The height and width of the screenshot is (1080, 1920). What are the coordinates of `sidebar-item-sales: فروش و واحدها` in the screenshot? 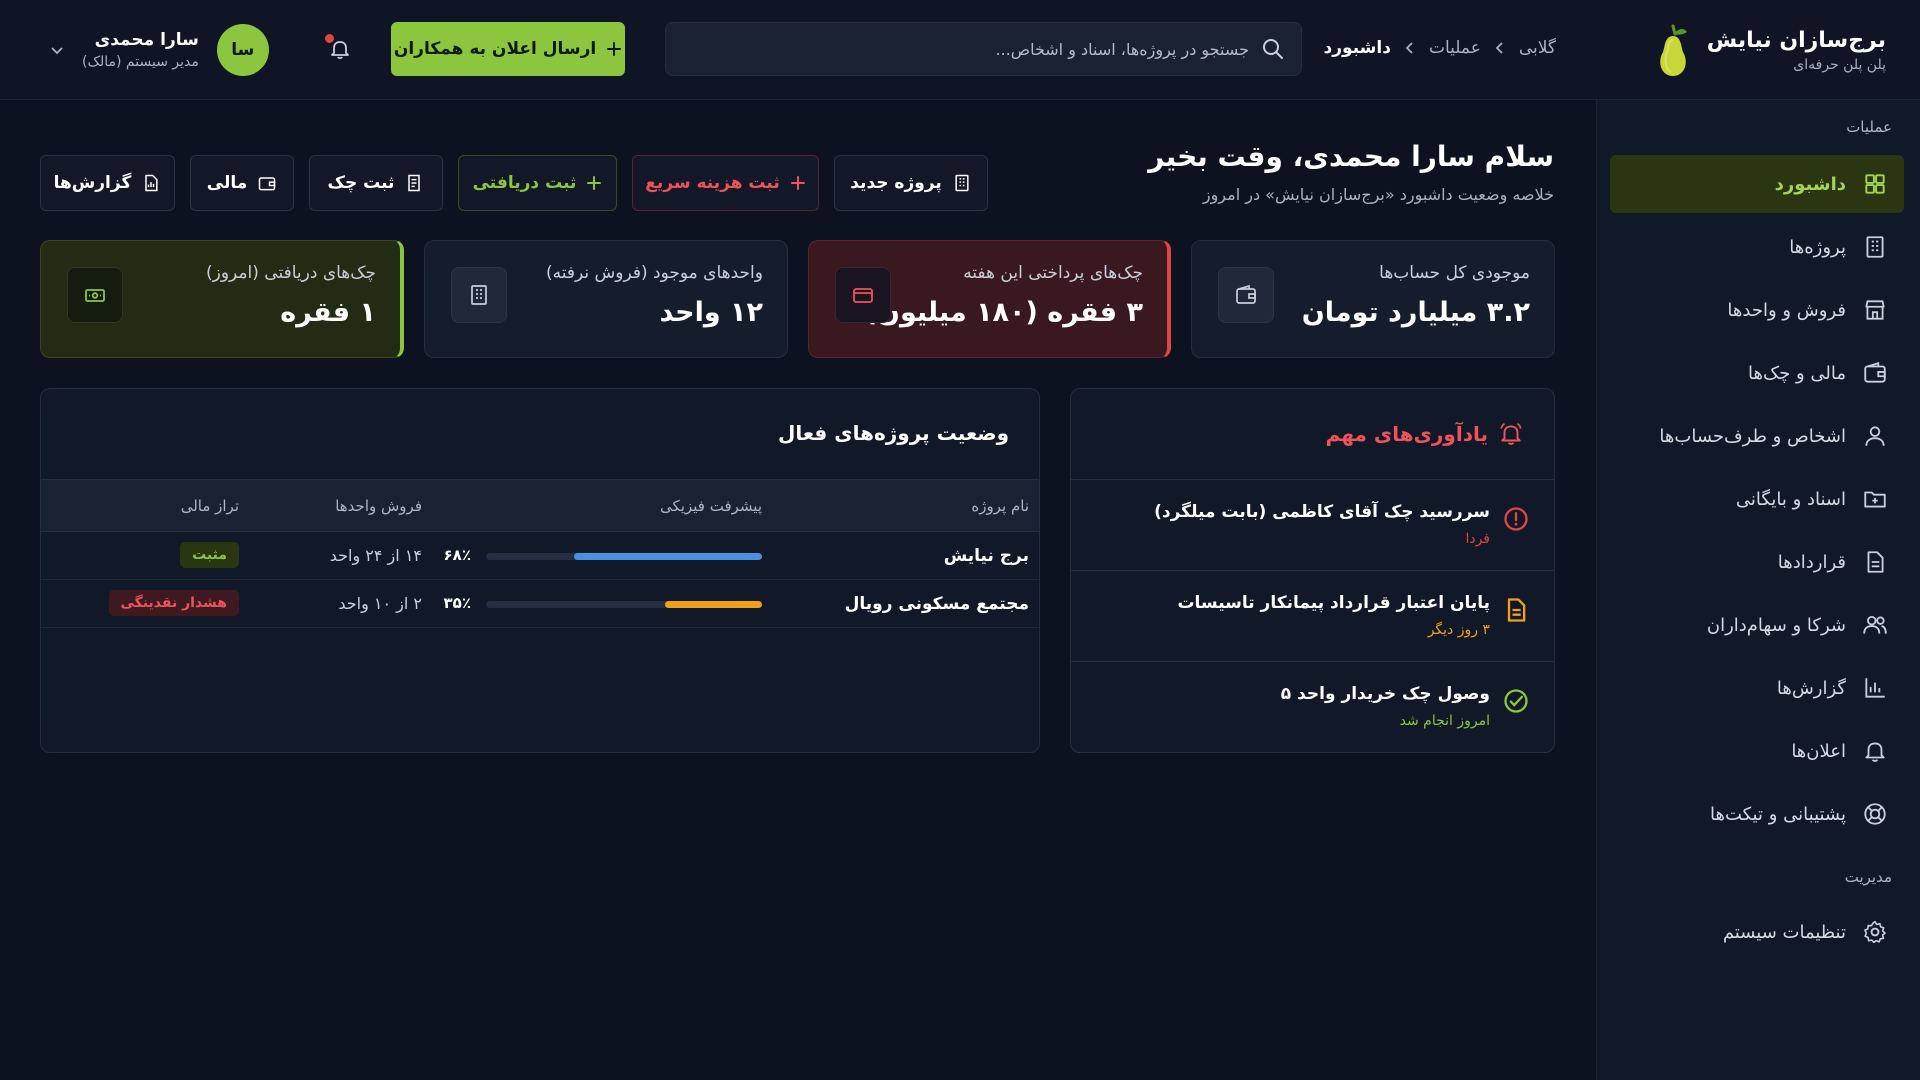 It's located at (1757, 310).